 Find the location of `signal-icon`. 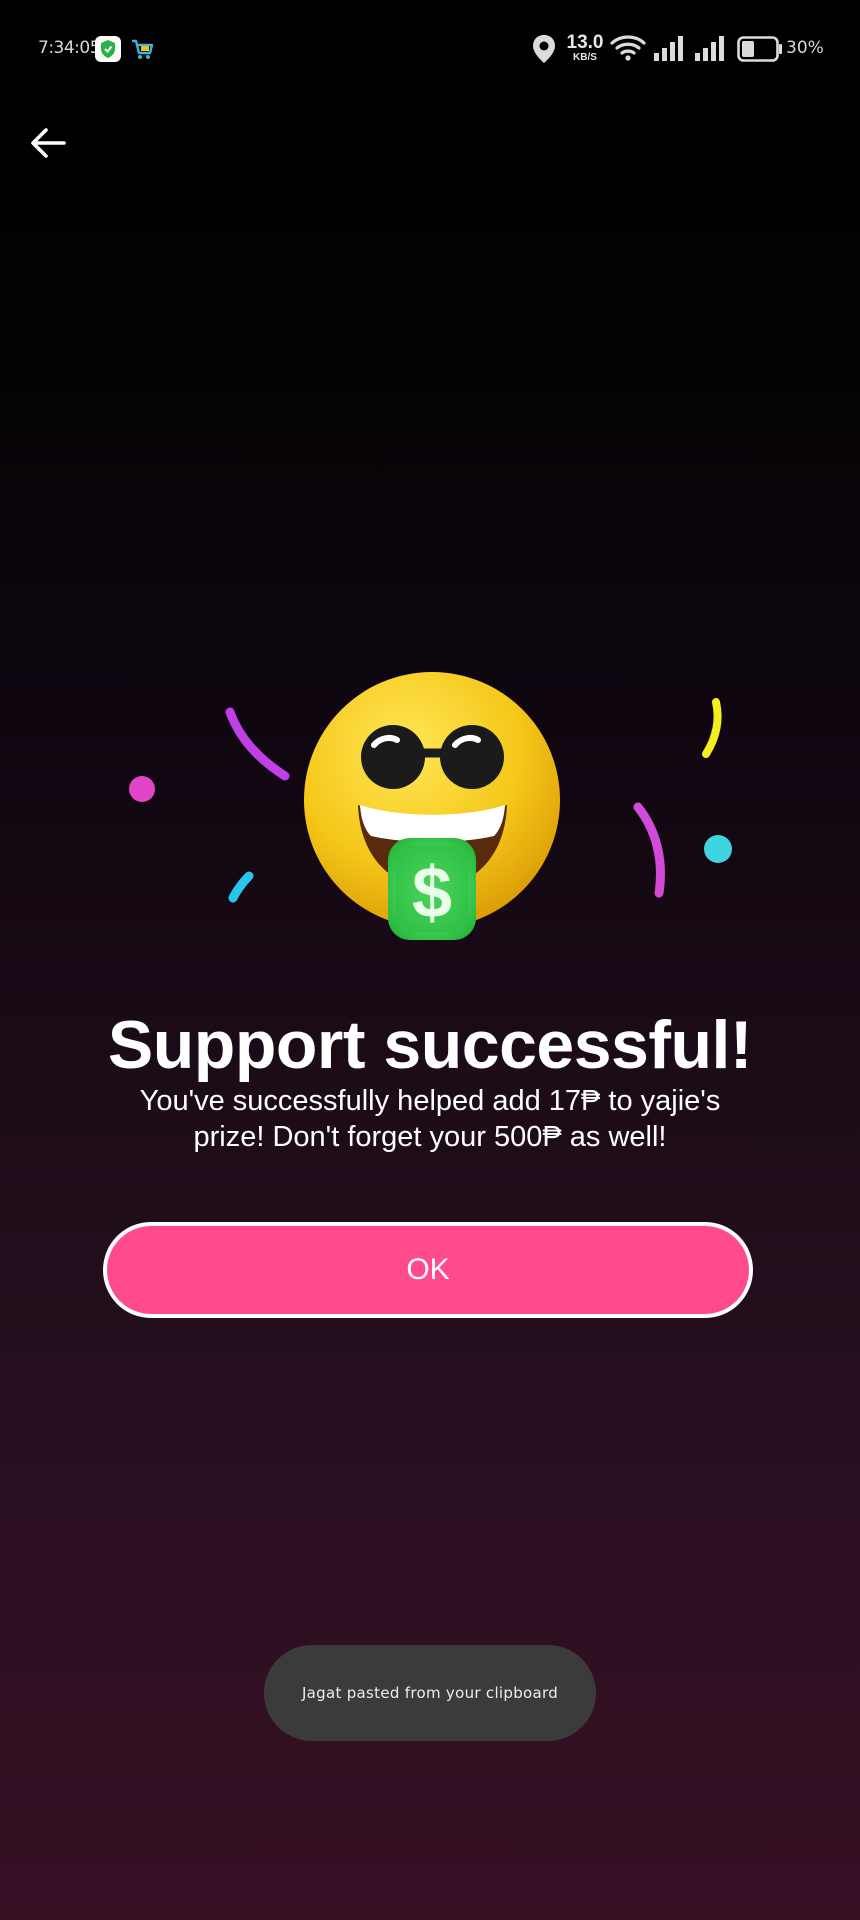

signal-icon is located at coordinates (668, 48).